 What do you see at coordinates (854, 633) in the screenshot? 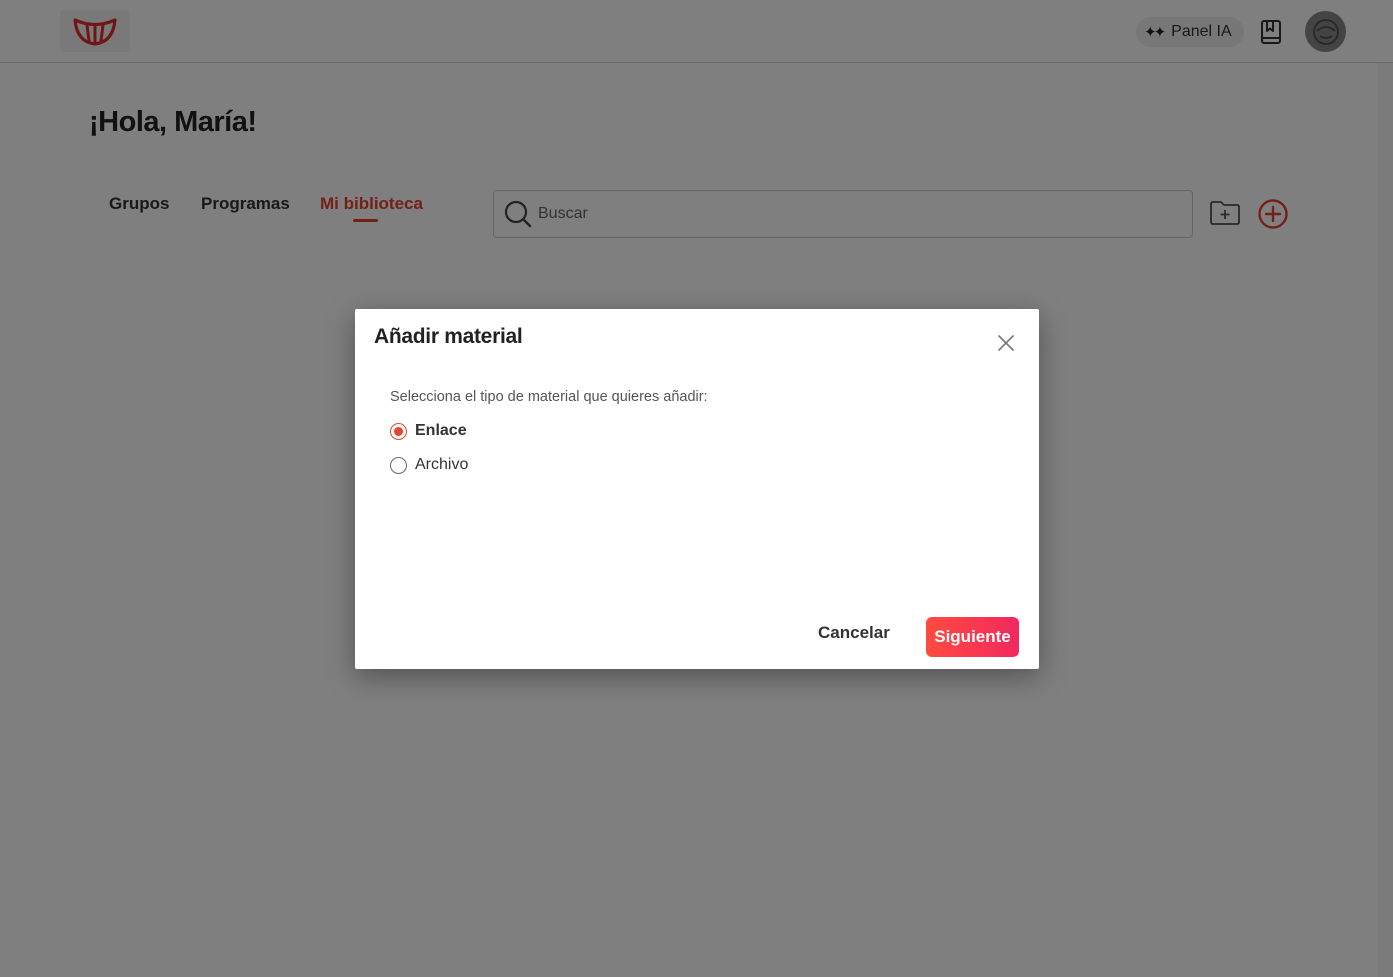
I see `cancel-button: Cancelar` at bounding box center [854, 633].